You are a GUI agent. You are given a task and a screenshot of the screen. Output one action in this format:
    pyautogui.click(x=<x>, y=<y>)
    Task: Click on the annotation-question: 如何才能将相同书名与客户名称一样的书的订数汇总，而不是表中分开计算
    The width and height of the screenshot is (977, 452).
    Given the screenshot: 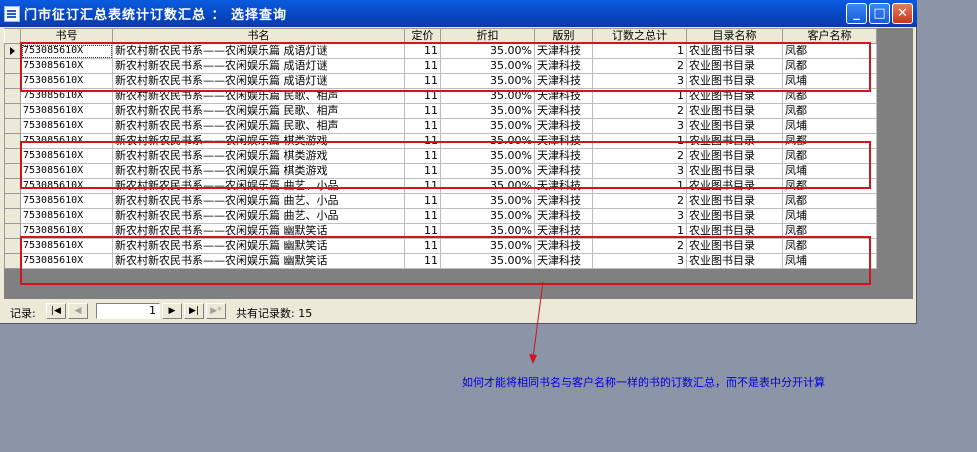 What is the action you would take?
    pyautogui.click(x=643, y=382)
    